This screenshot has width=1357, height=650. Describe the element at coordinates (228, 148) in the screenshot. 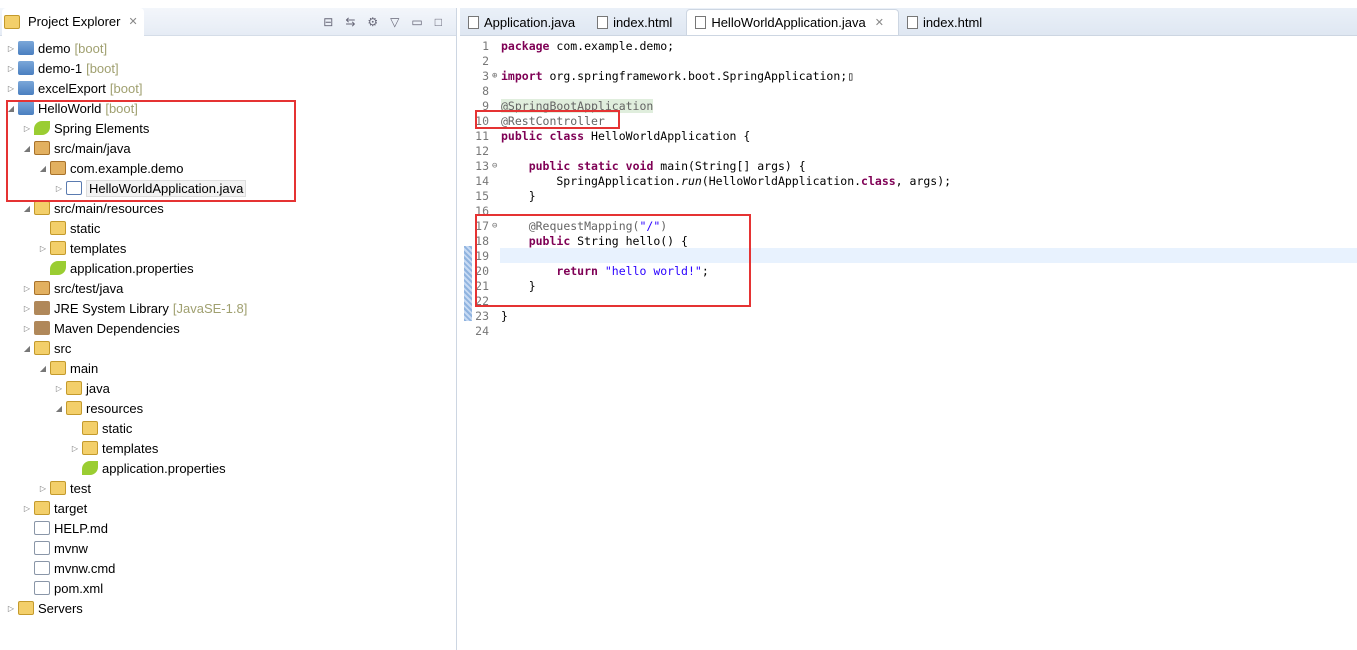

I see `tree-item: ◢ src/main/java` at that location.